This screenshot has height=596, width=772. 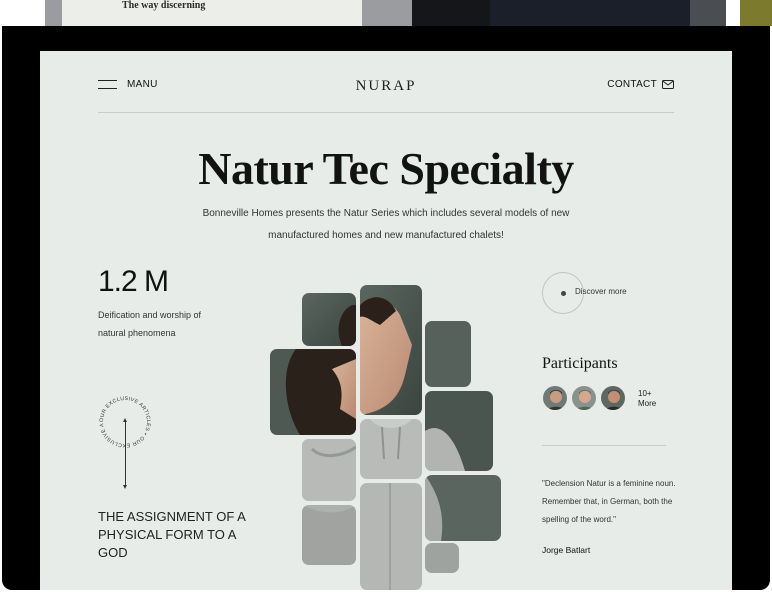 I want to click on background-strip: The way discerning, so click(x=386, y=13).